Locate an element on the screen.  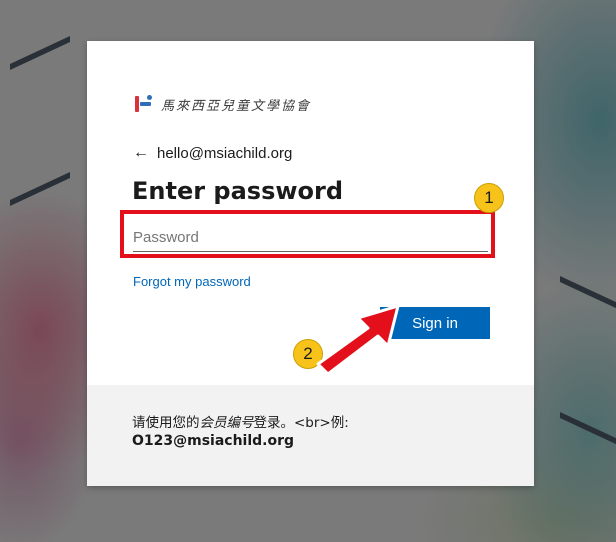
decorative-zigzag-left is located at coordinates (40, 121).